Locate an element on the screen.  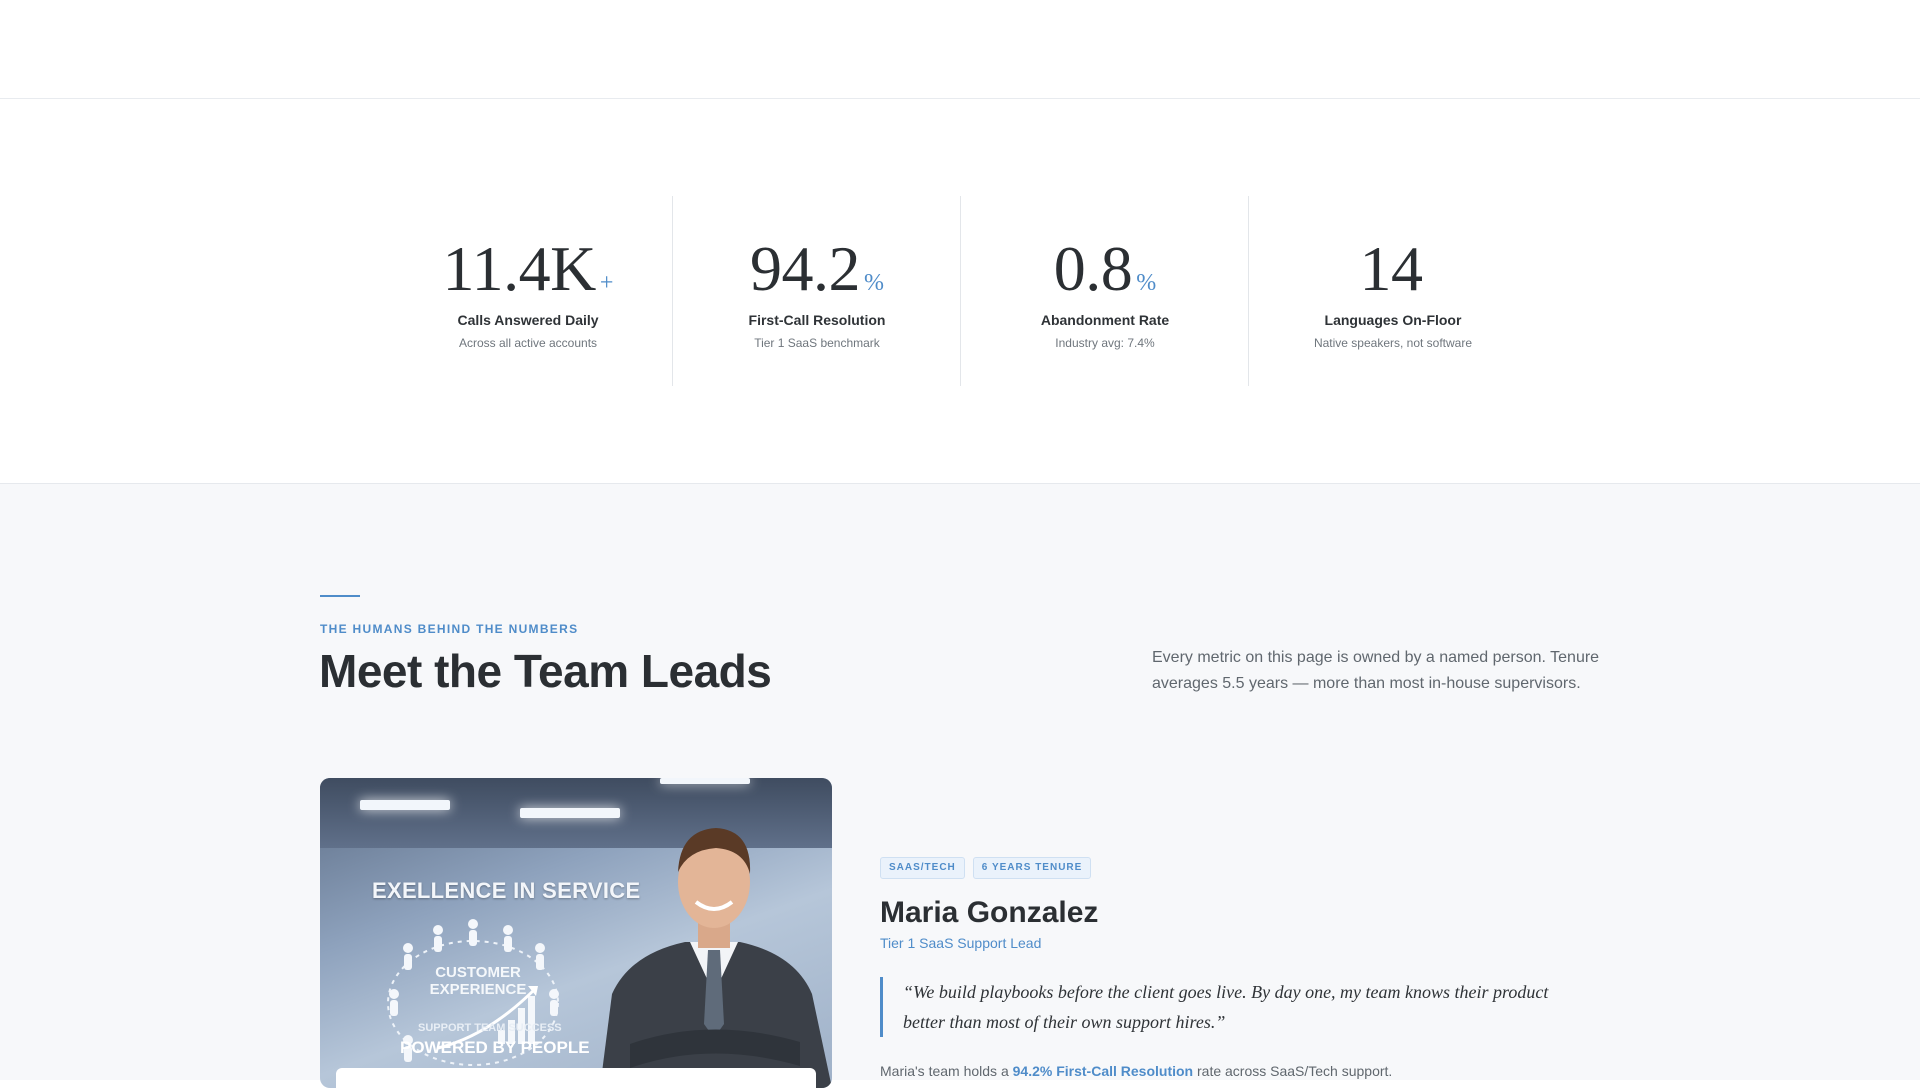
stat-number: 0.8 is located at coordinates (1093, 268).